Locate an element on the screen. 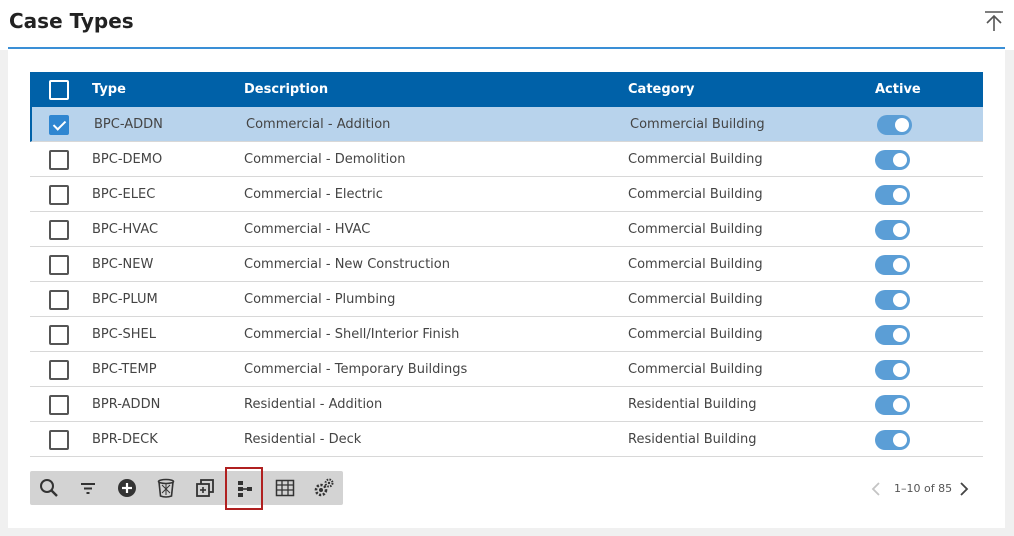  search-button is located at coordinates (49, 488).